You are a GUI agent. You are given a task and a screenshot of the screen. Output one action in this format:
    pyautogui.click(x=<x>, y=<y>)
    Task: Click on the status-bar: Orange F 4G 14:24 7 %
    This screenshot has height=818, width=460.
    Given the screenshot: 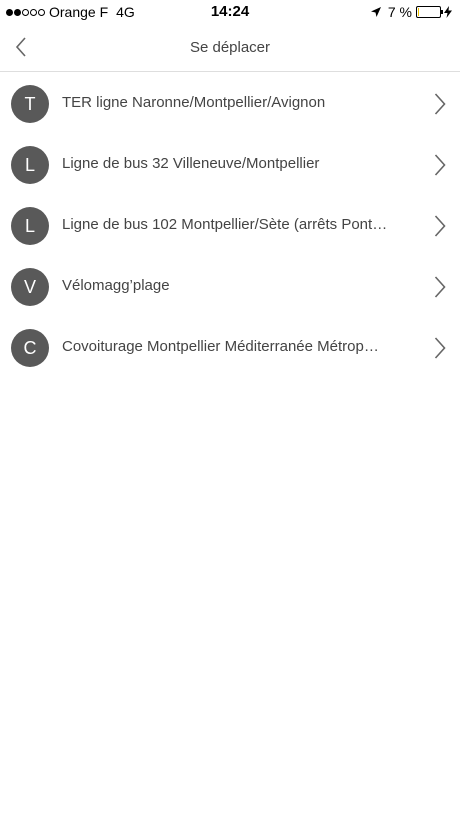 What is the action you would take?
    pyautogui.click(x=230, y=12)
    